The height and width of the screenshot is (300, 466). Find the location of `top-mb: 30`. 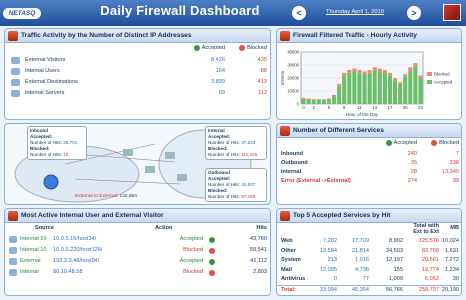

top-mb: 30 is located at coordinates (455, 279).